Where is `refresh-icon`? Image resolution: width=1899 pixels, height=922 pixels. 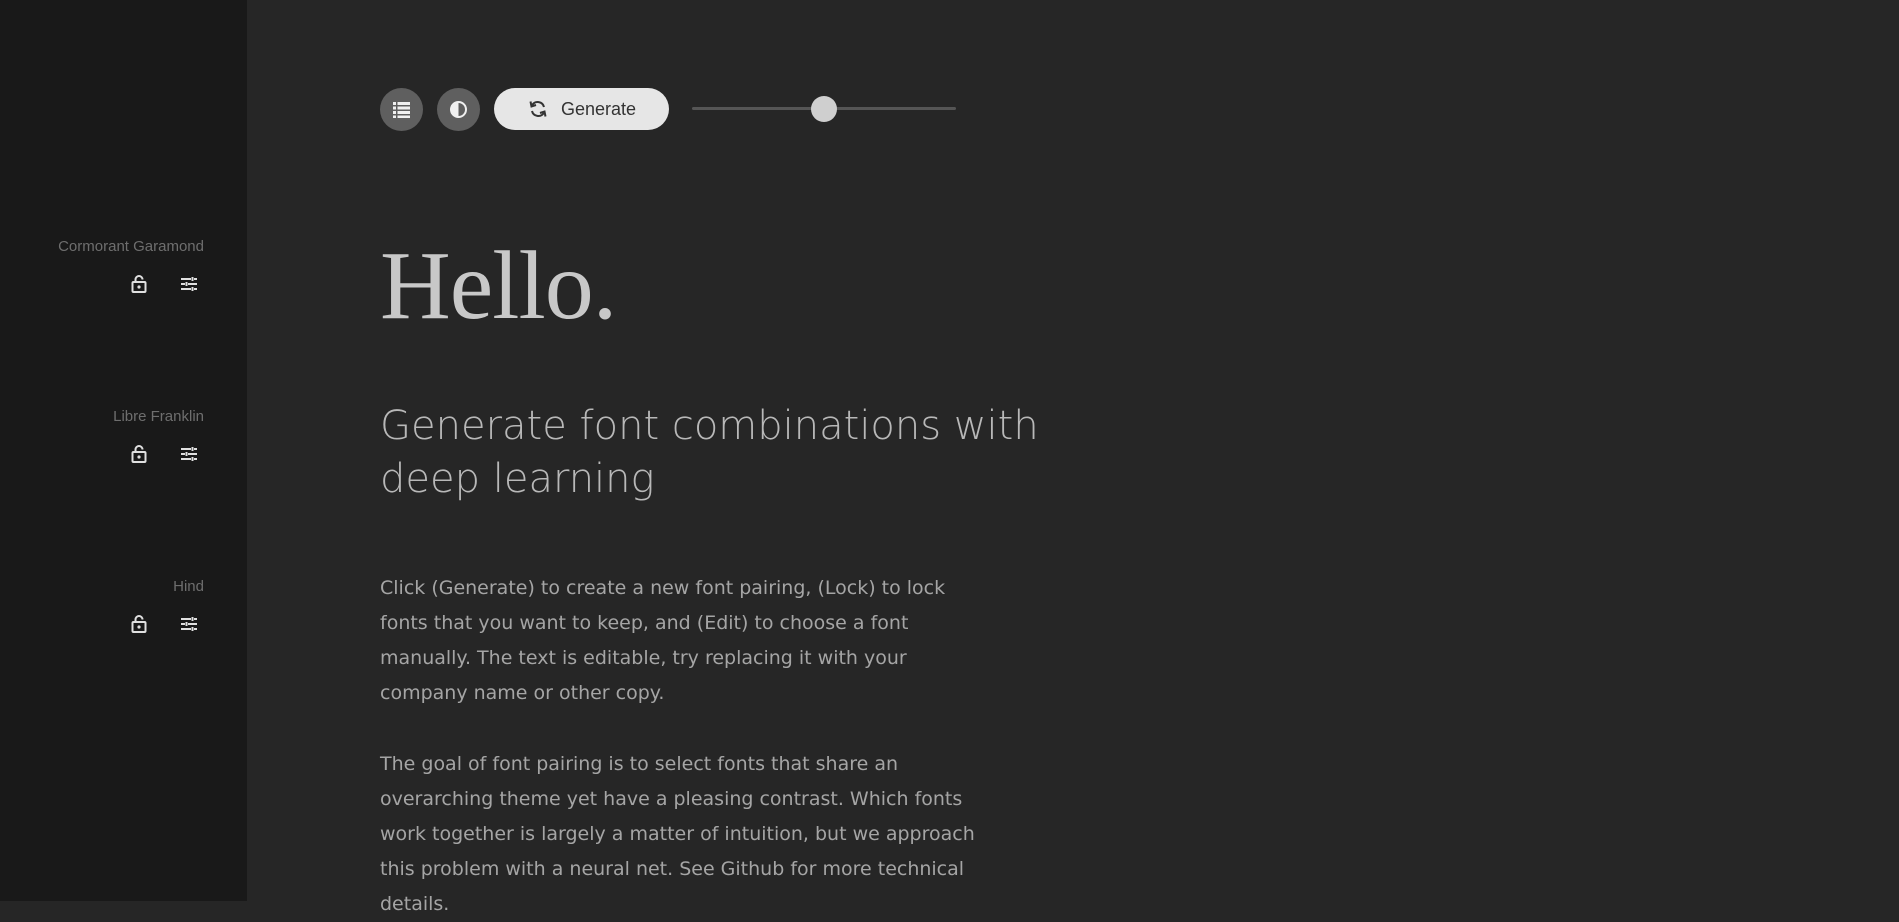 refresh-icon is located at coordinates (538, 109).